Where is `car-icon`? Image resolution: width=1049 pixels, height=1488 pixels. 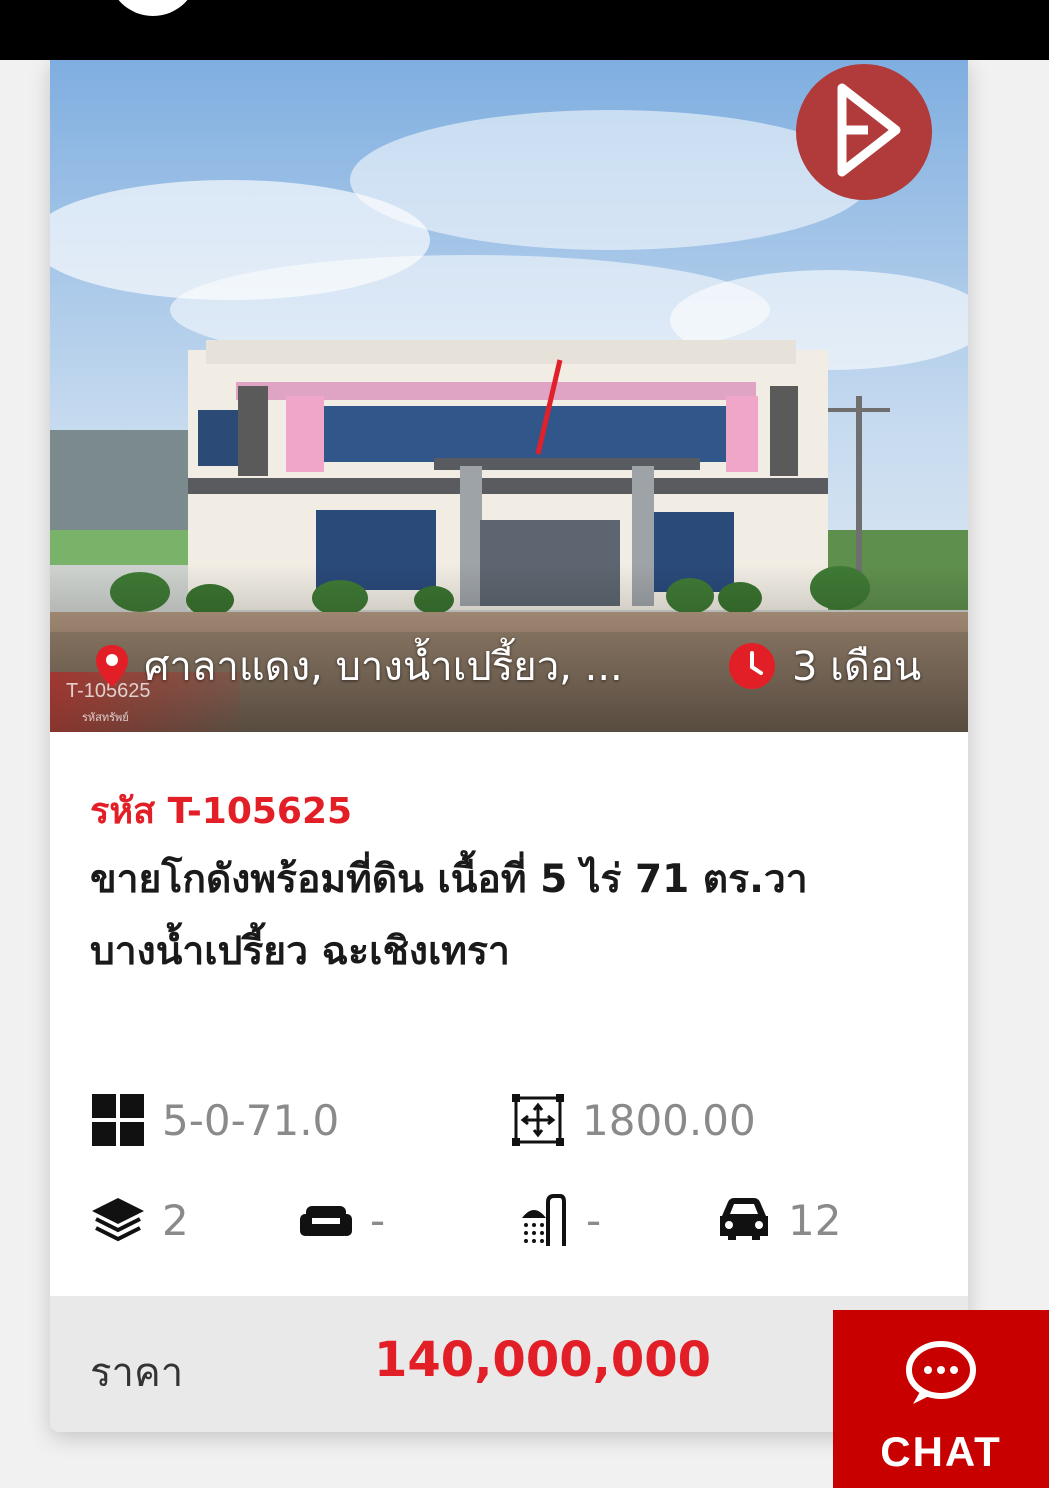
car-icon is located at coordinates (744, 1219).